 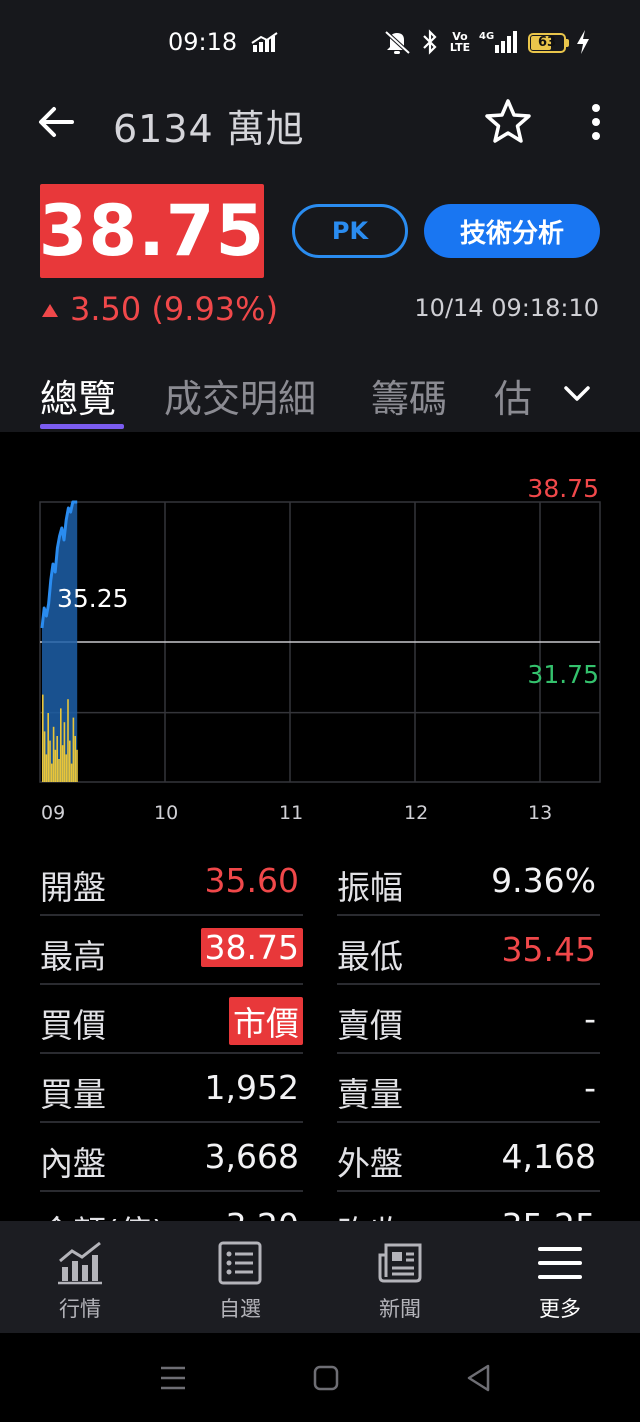 What do you see at coordinates (240, 395) in the screenshot?
I see `tab-trade-details: 成交明細` at bounding box center [240, 395].